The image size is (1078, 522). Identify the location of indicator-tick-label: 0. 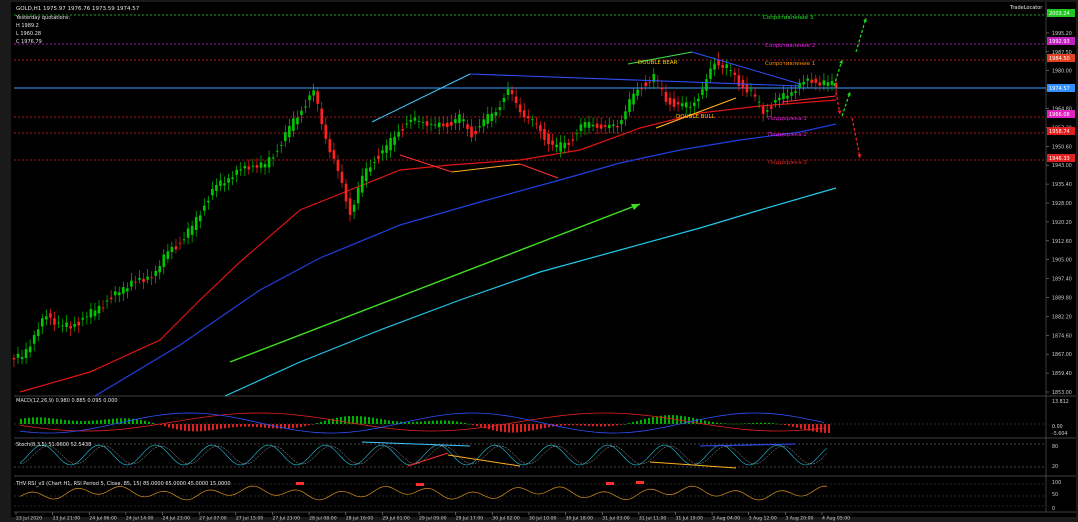
(1053, 509).